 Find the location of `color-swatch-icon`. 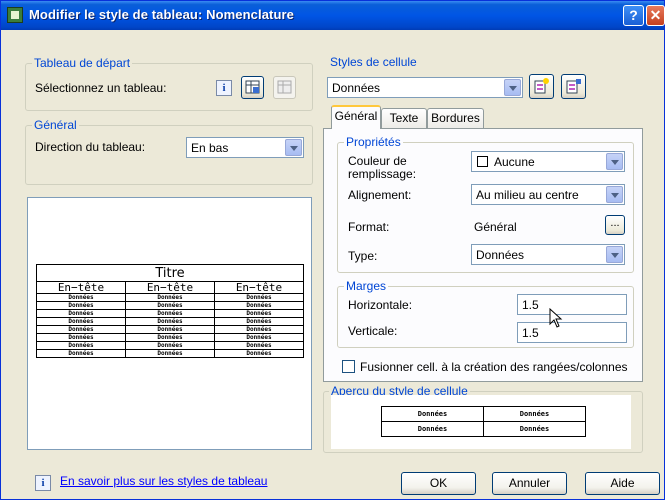

color-swatch-icon is located at coordinates (482, 161).